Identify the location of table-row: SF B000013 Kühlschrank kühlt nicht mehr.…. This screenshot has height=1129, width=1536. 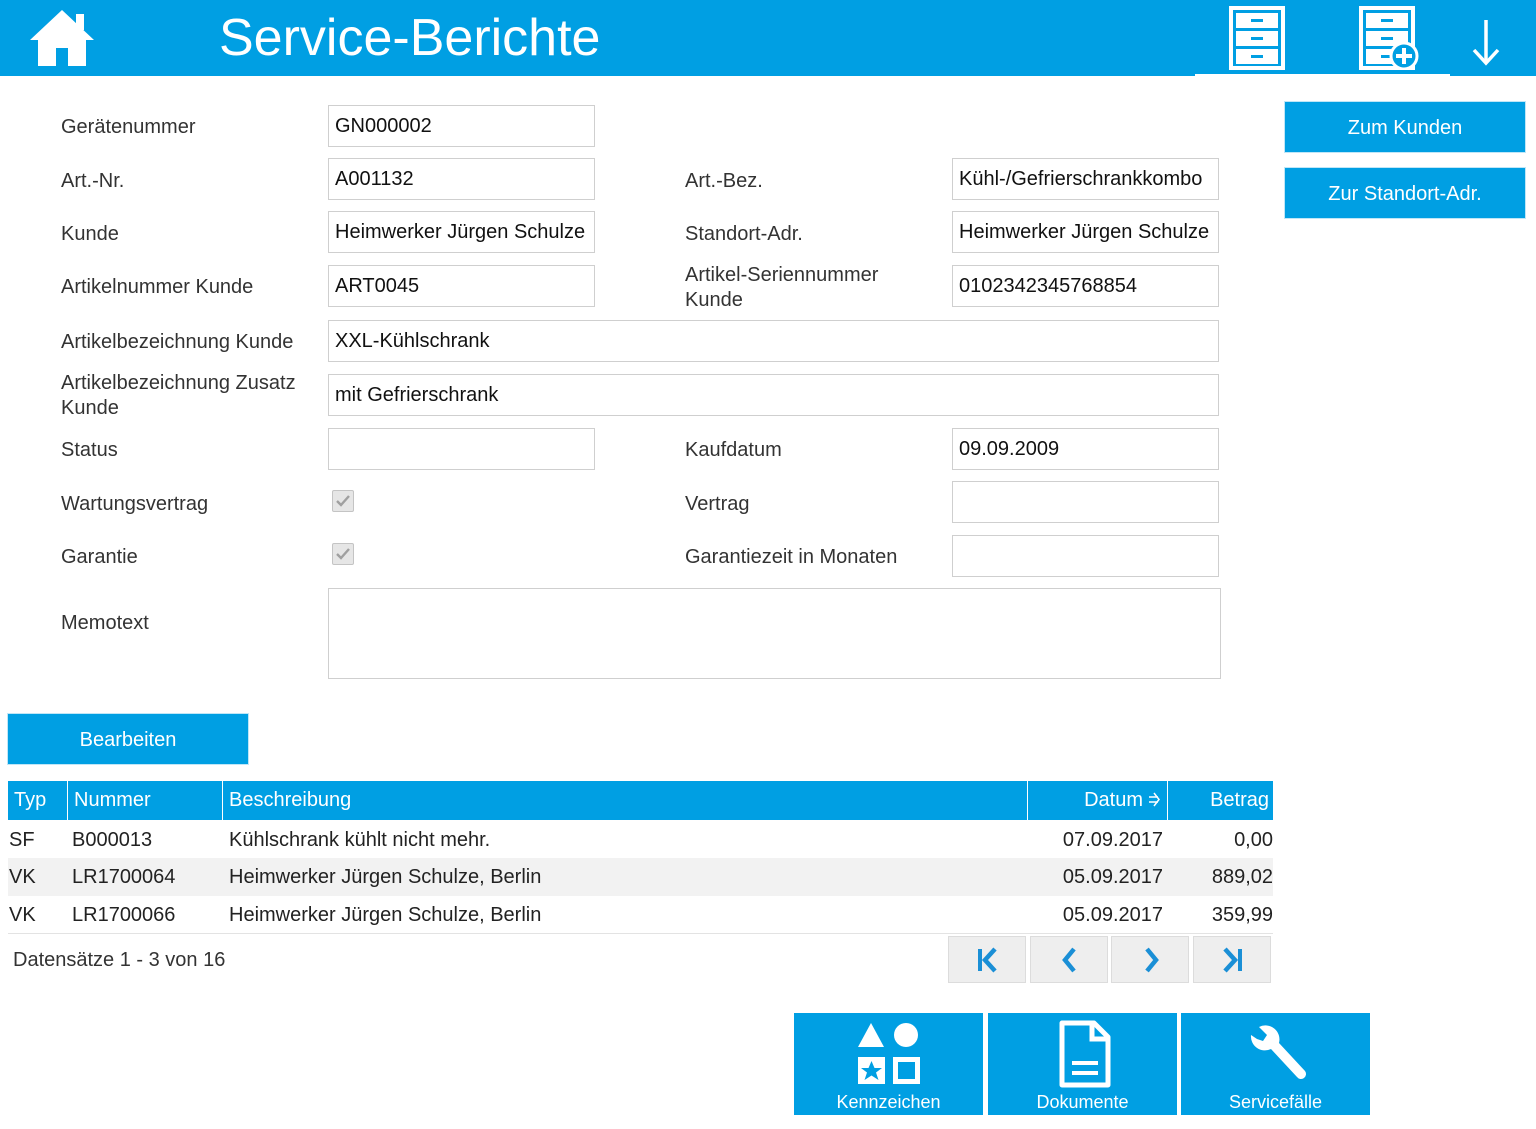
(640, 840).